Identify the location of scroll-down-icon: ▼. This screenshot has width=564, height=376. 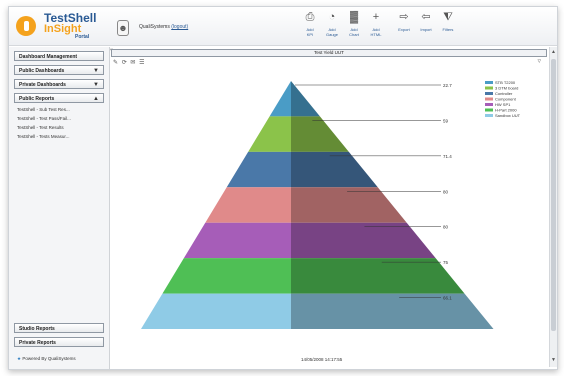
(553, 360).